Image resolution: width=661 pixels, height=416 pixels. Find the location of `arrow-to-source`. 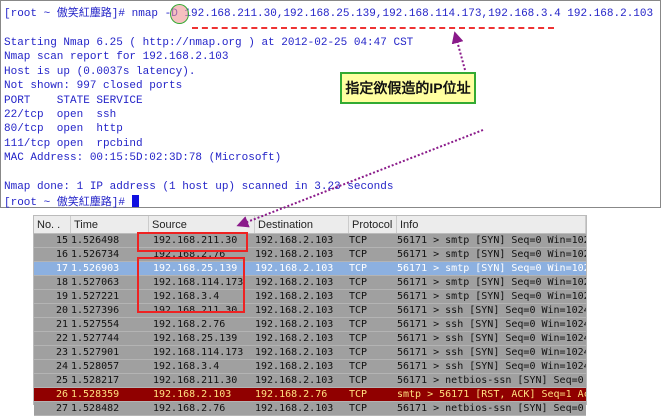

arrow-to-source is located at coordinates (360, 178).